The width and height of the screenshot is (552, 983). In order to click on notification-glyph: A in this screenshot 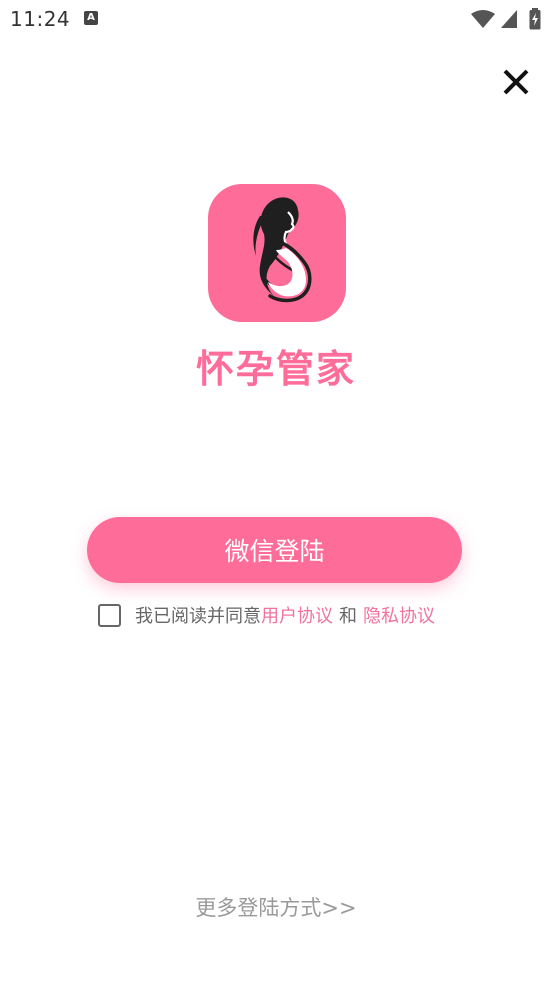, I will do `click(91, 17)`.